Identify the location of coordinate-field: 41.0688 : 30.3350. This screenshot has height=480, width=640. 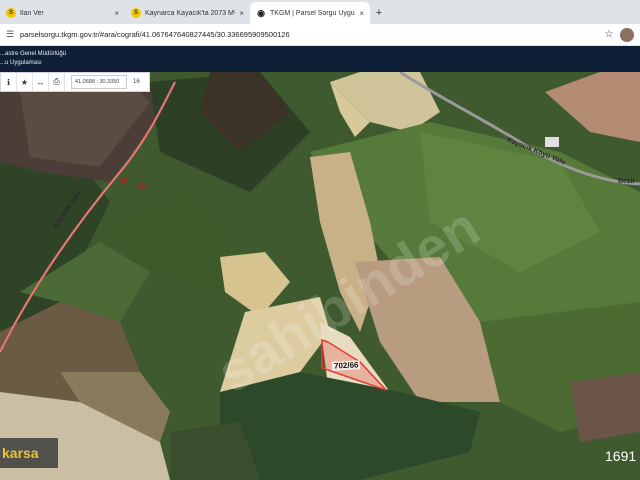
(99, 82).